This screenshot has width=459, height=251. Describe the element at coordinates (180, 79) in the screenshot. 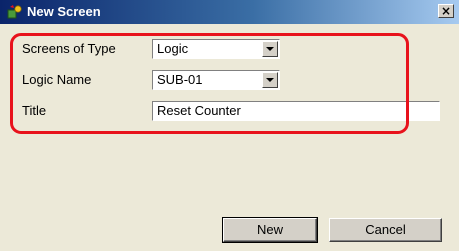

I see `logic-name-value: SUB-01` at that location.